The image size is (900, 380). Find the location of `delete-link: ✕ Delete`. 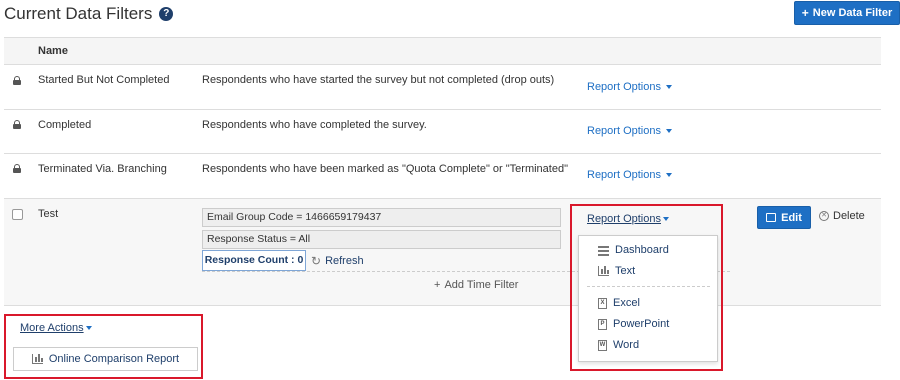

delete-link: ✕ Delete is located at coordinates (842, 216).